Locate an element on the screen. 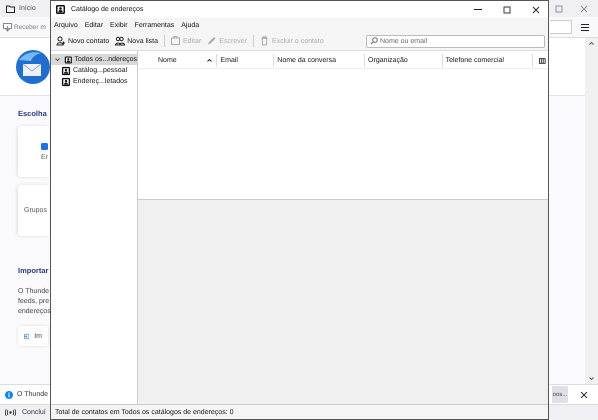 This screenshot has width=598, height=420. add-person-icon is located at coordinates (61, 41).